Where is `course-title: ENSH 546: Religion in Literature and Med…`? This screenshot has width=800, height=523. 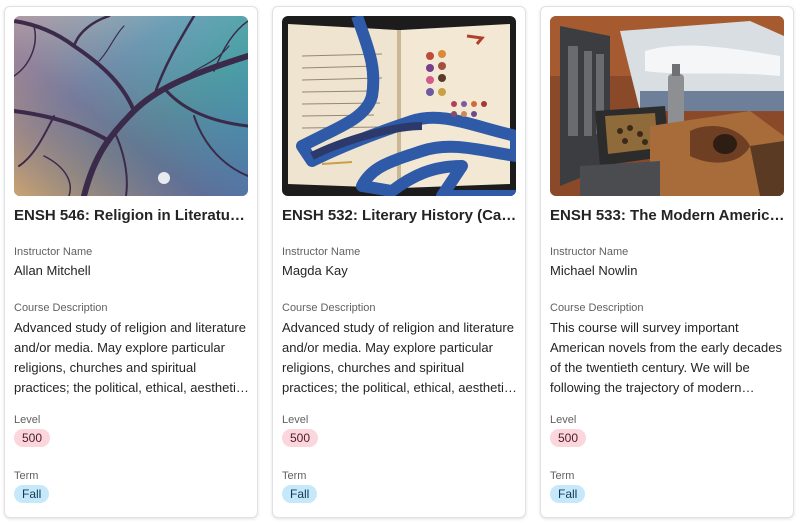
course-title: ENSH 546: Religion in Literature and Med… is located at coordinates (132, 215).